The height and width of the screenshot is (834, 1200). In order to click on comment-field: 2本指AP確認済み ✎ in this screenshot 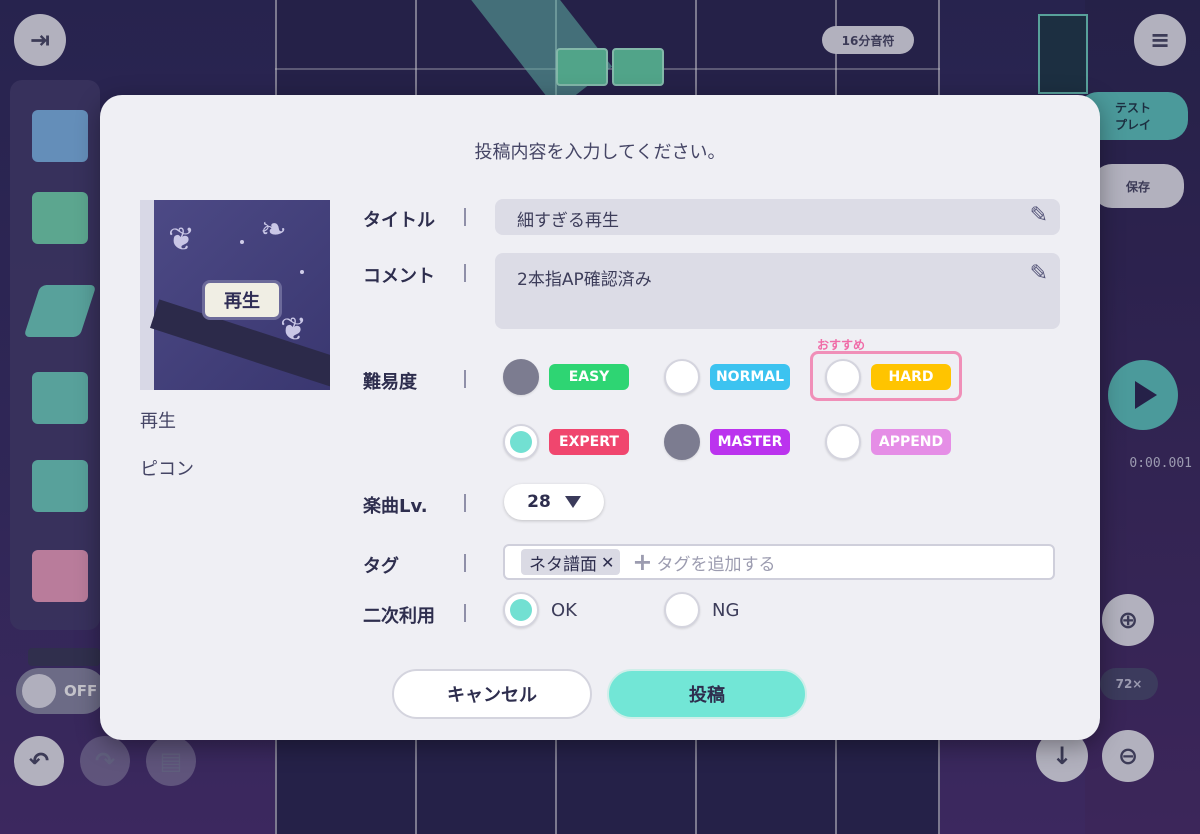, I will do `click(777, 291)`.